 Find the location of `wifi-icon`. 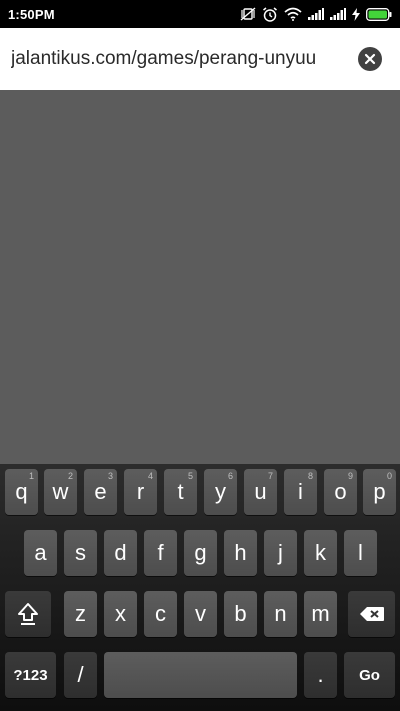

wifi-icon is located at coordinates (293, 14).